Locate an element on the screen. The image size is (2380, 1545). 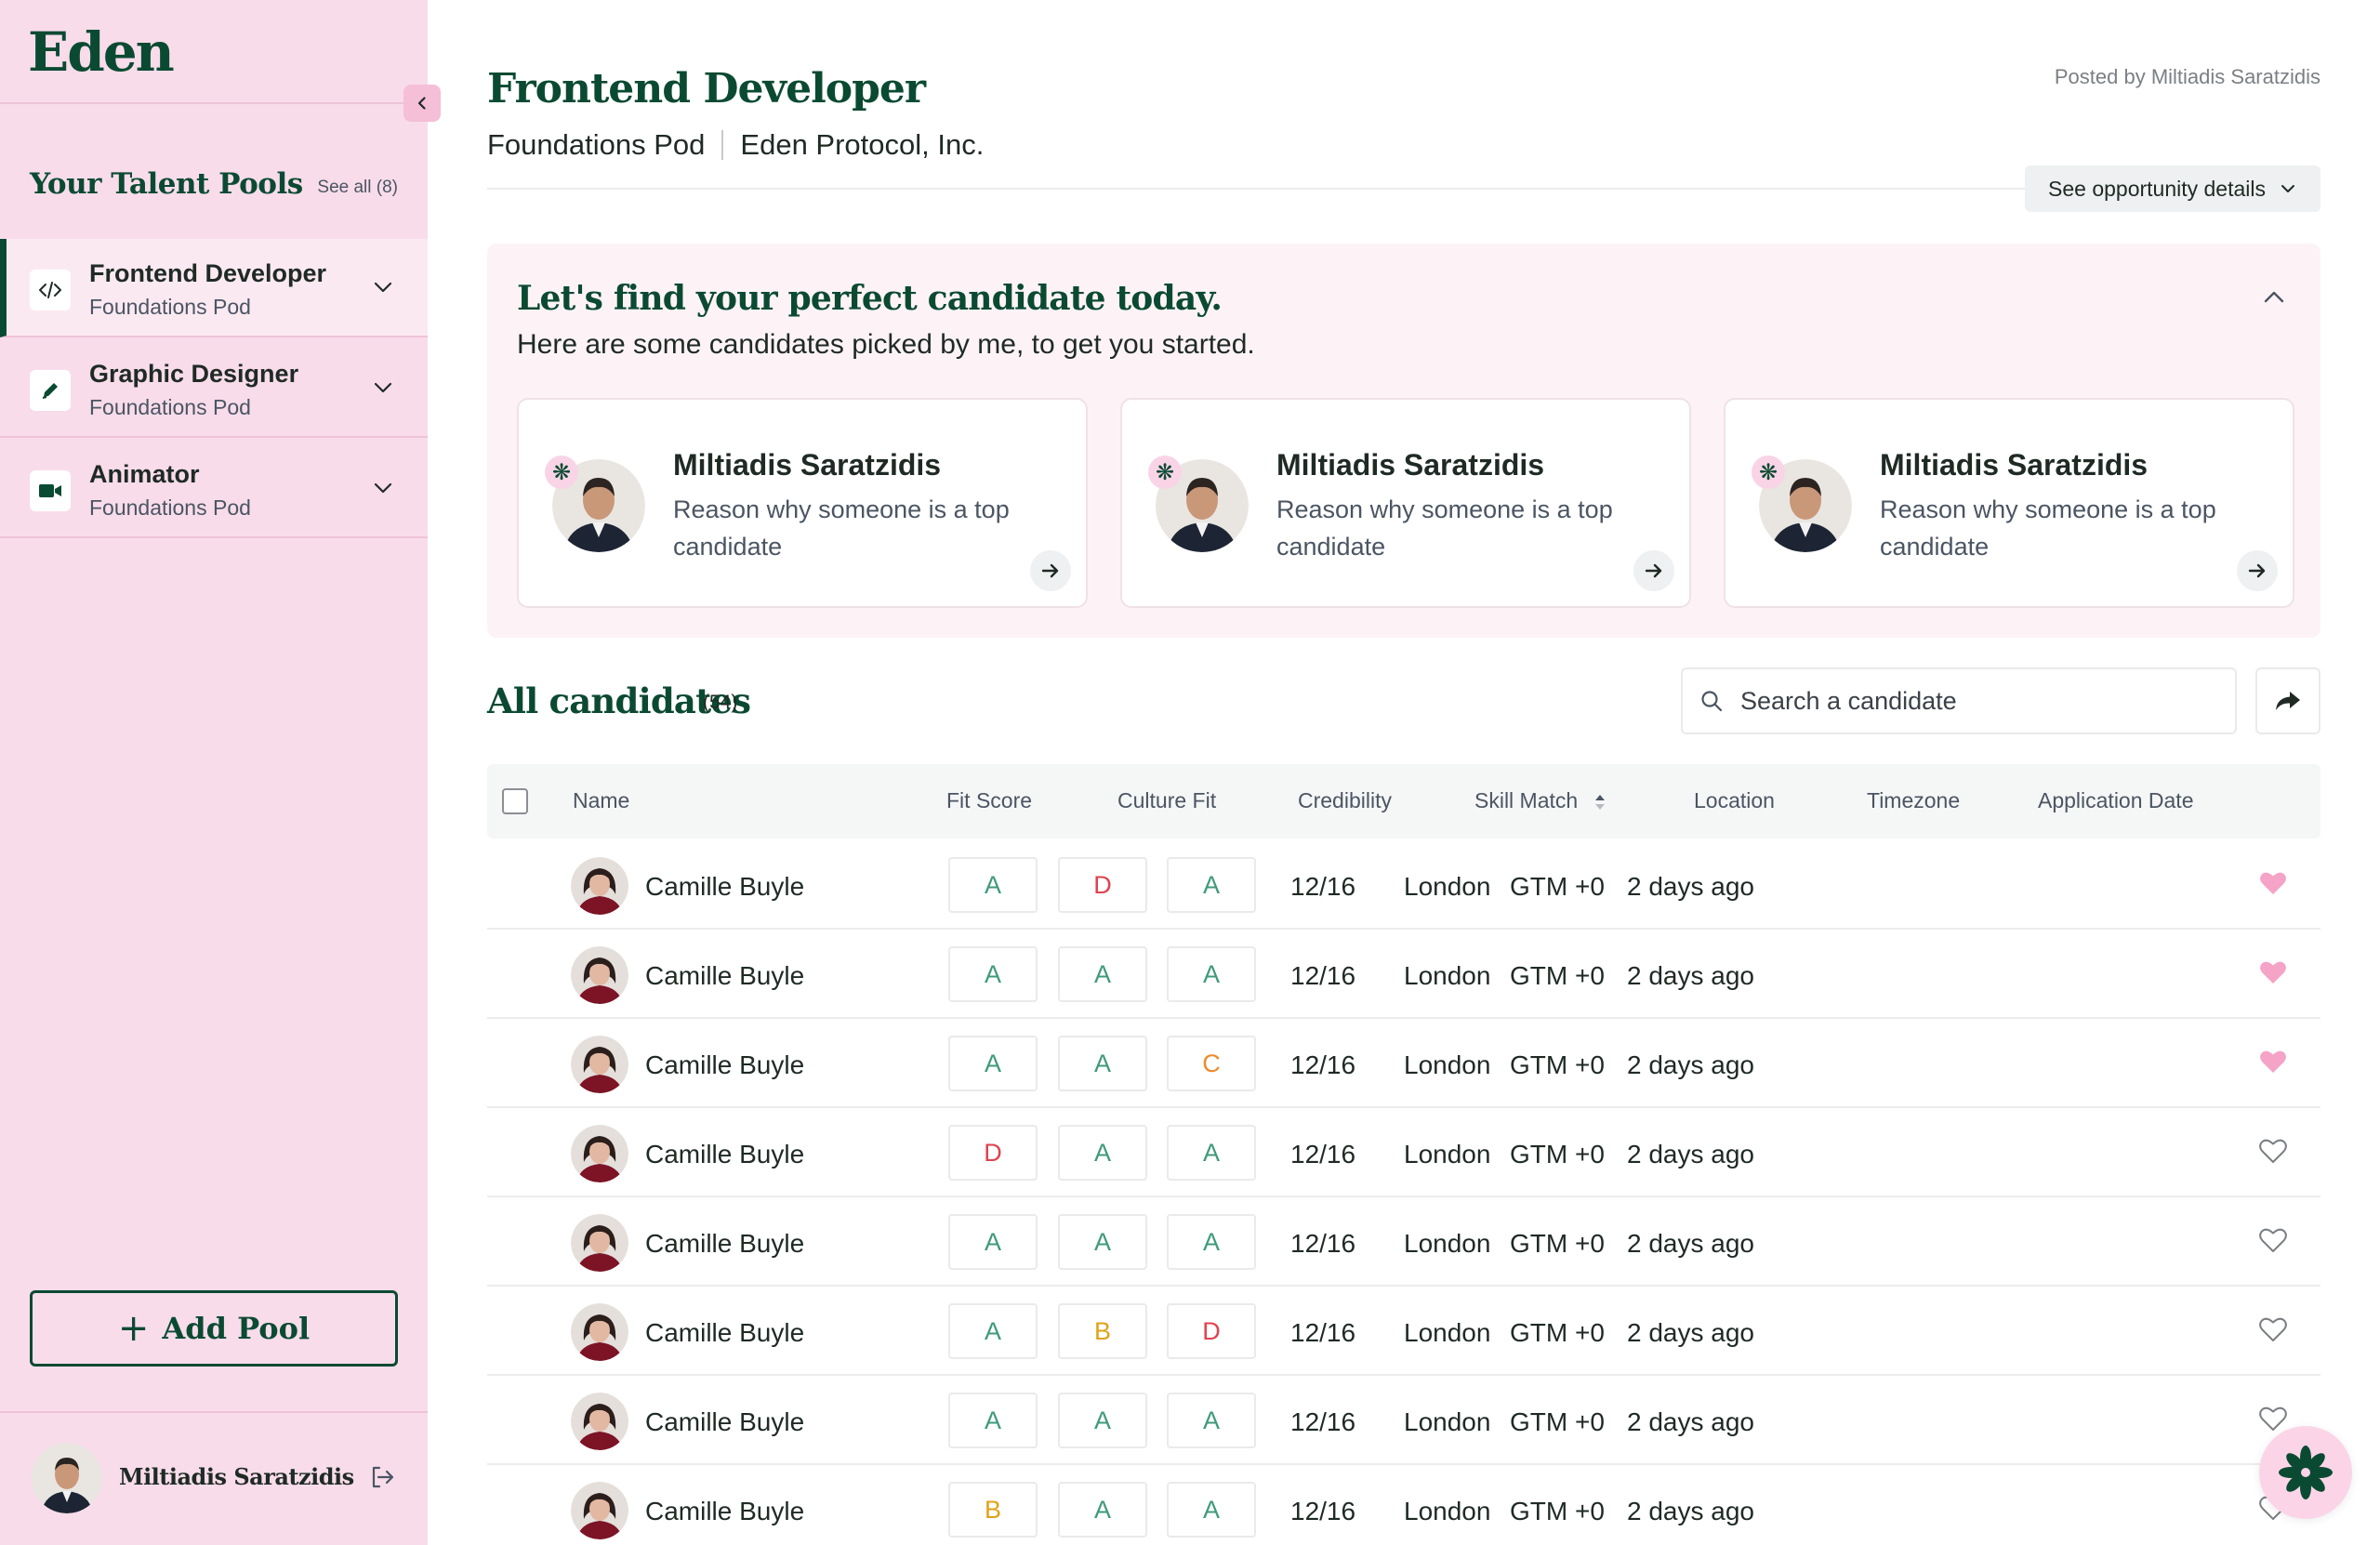
posted-by: Posted by Miltiadis Saratzidis is located at coordinates (2187, 76).